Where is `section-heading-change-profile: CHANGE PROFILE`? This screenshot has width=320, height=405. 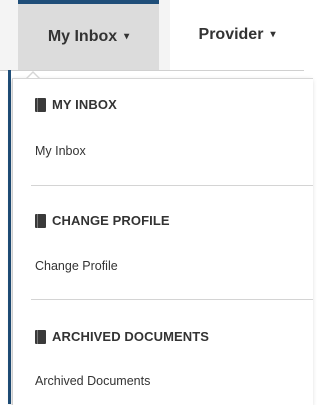
section-heading-change-profile: CHANGE PROFILE is located at coordinates (102, 220).